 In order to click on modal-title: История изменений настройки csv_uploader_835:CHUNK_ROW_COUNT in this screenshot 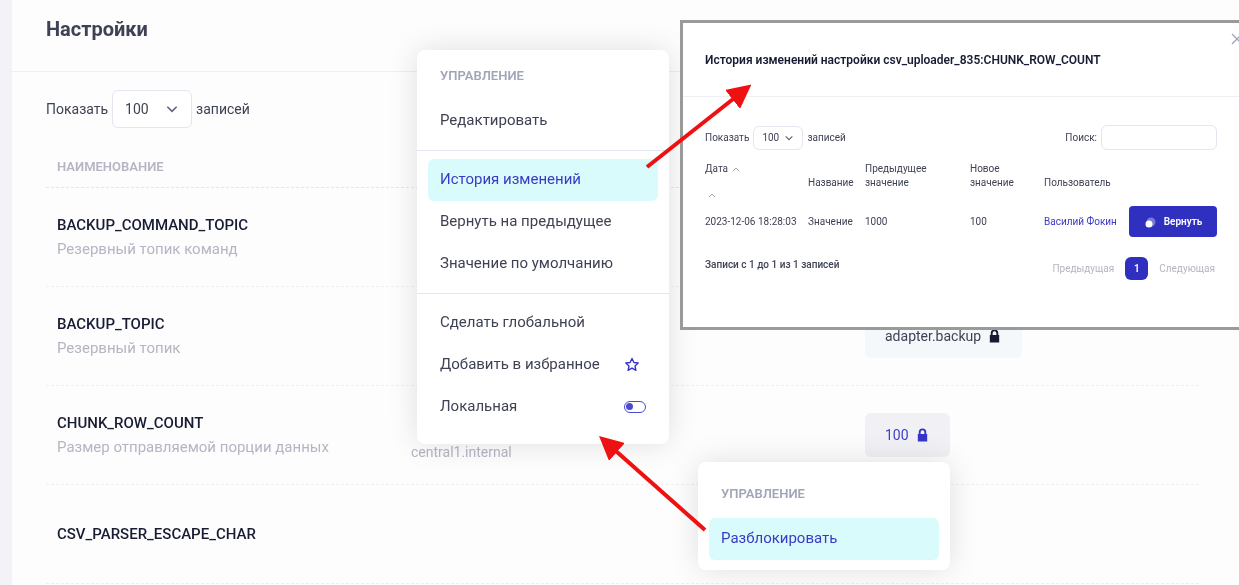, I will do `click(903, 60)`.